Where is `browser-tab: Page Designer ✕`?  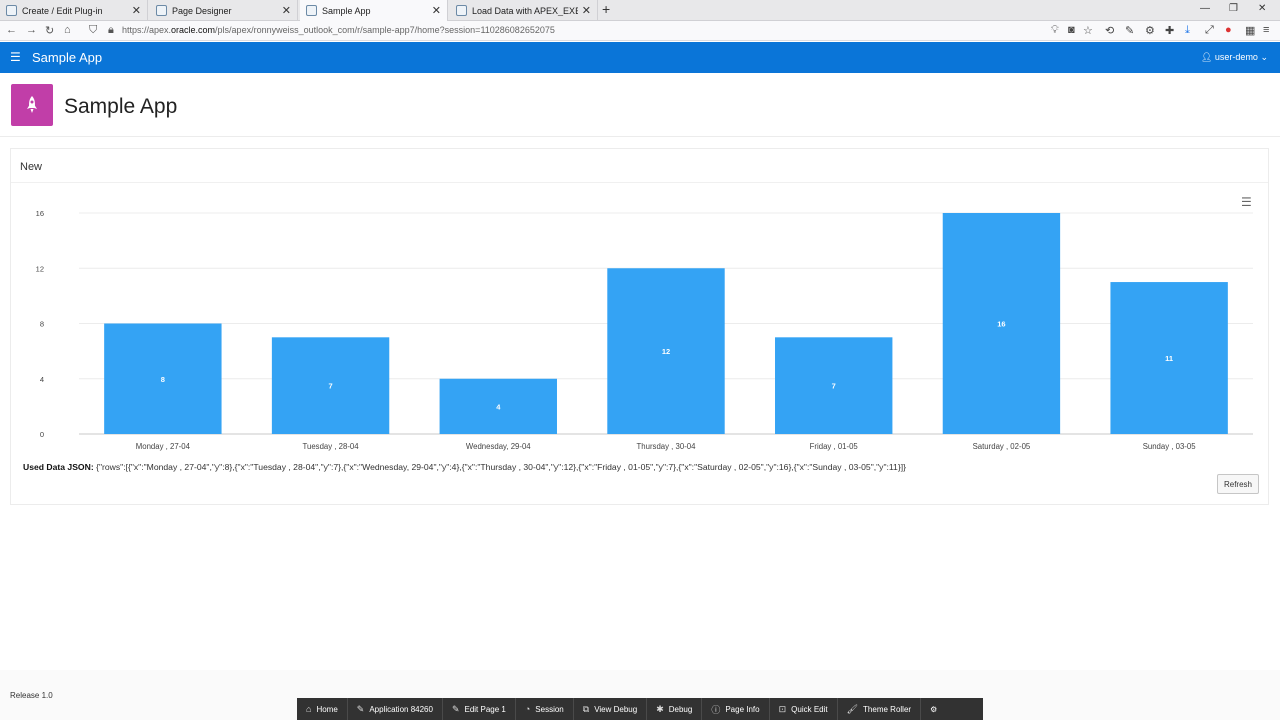 browser-tab: Page Designer ✕ is located at coordinates (224, 10).